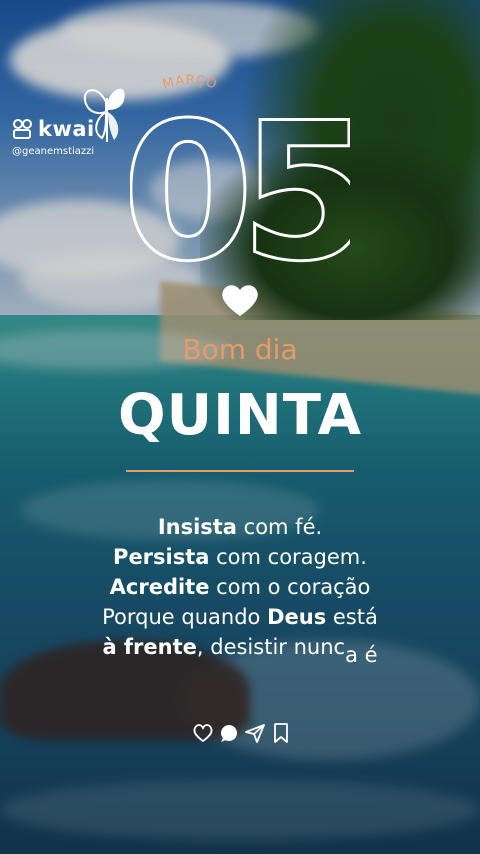 The width and height of the screenshot is (480, 854). I want to click on quote-bold: à frente, so click(149, 647).